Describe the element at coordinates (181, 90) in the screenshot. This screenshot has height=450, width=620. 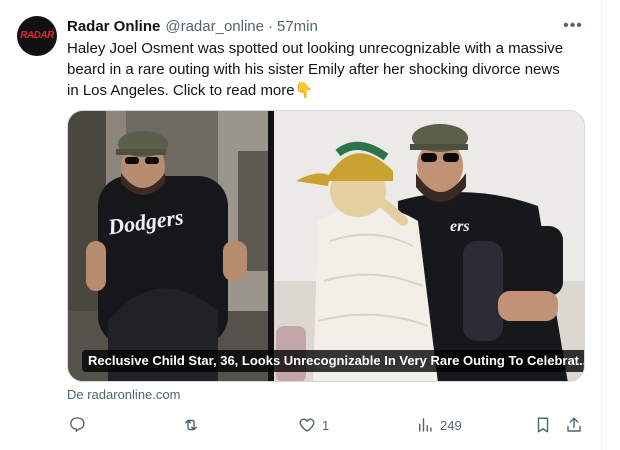
I see `tweet-text-segment: in Los Angeles. Click to read more` at that location.